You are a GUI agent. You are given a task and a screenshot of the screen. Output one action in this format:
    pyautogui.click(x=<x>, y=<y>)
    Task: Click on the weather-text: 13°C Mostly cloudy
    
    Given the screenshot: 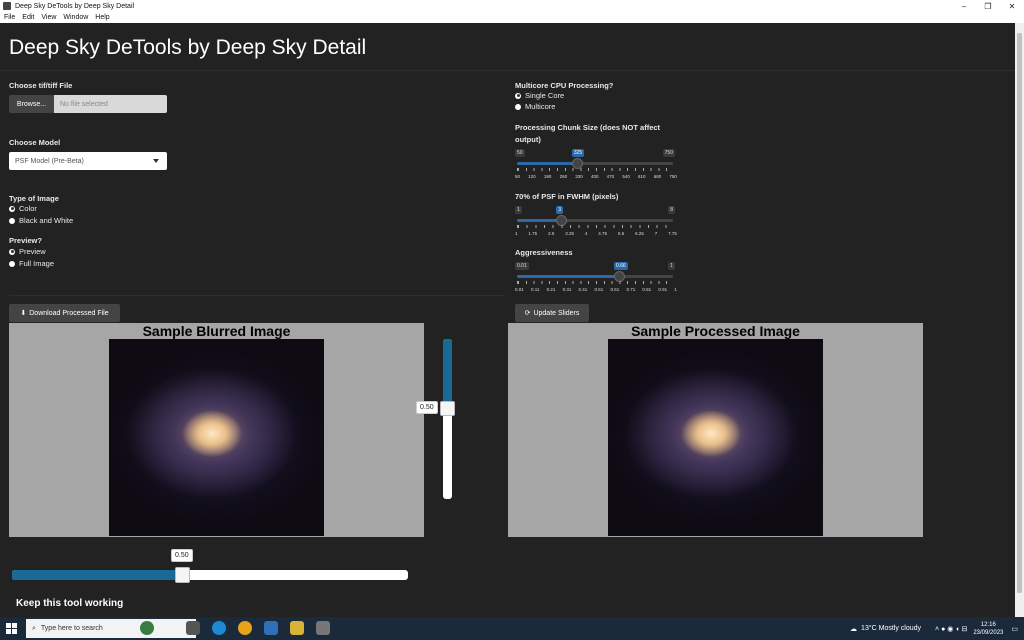 What is the action you would take?
    pyautogui.click(x=891, y=628)
    